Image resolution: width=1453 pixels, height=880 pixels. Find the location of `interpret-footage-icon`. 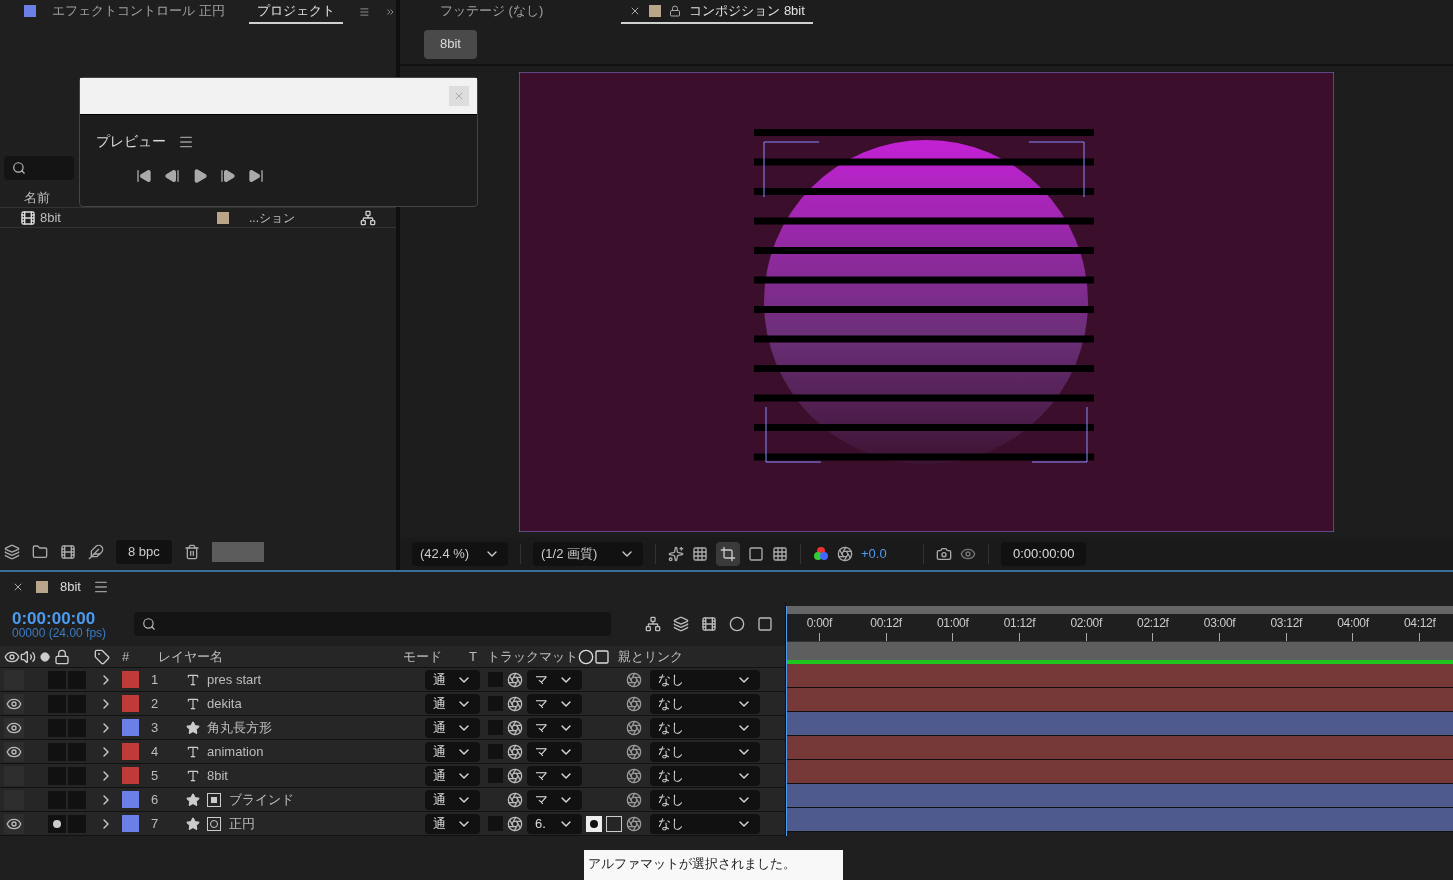

interpret-footage-icon is located at coordinates (12, 552).